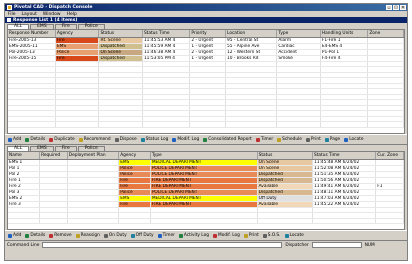 Image resolution: width=412 pixels, height=264 pixels. I want to click on menu-window: Window, so click(52, 14).